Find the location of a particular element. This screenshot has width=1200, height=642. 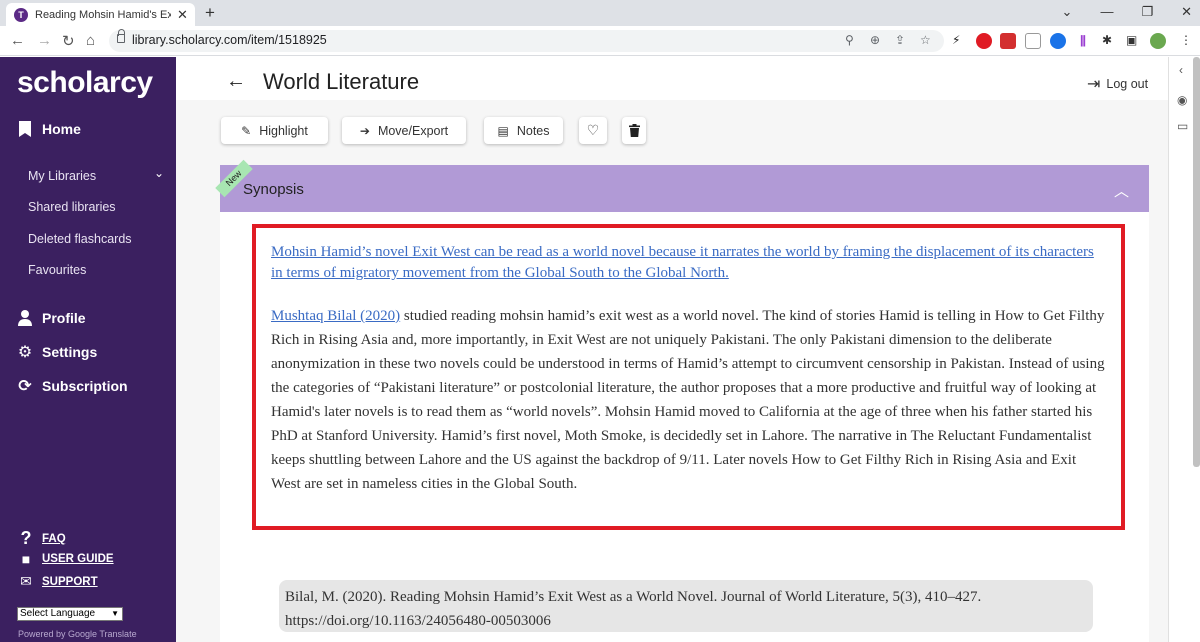

eye-icon: ◉ is located at coordinates (1182, 100).